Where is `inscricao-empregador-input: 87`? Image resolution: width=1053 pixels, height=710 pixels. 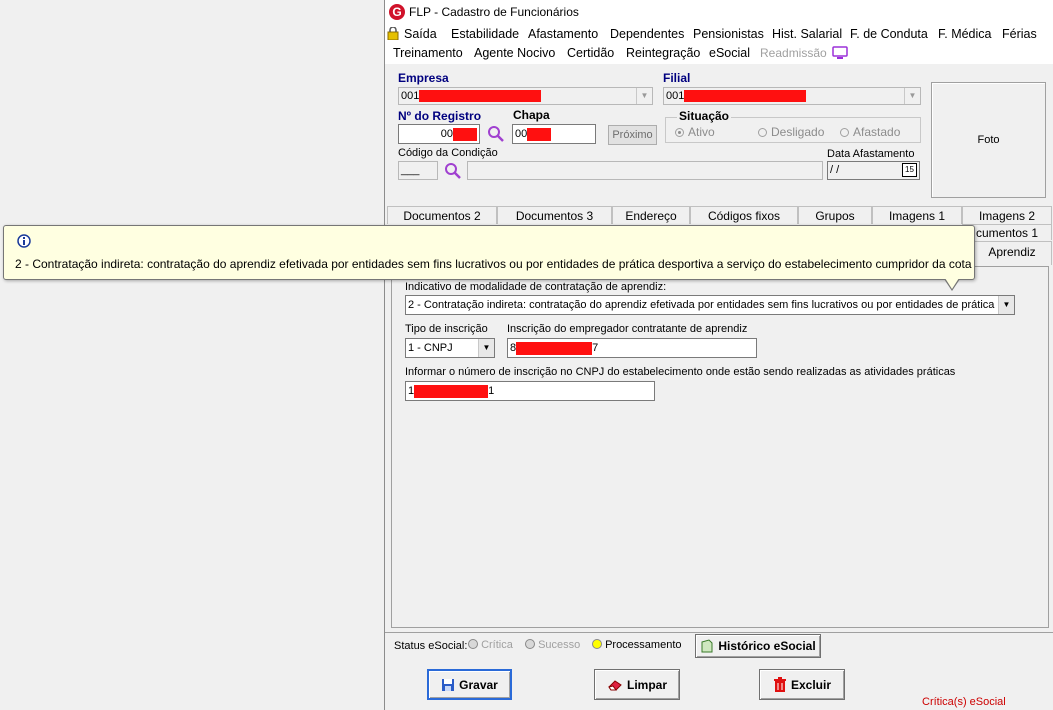
inscricao-empregador-input: 87 is located at coordinates (632, 348).